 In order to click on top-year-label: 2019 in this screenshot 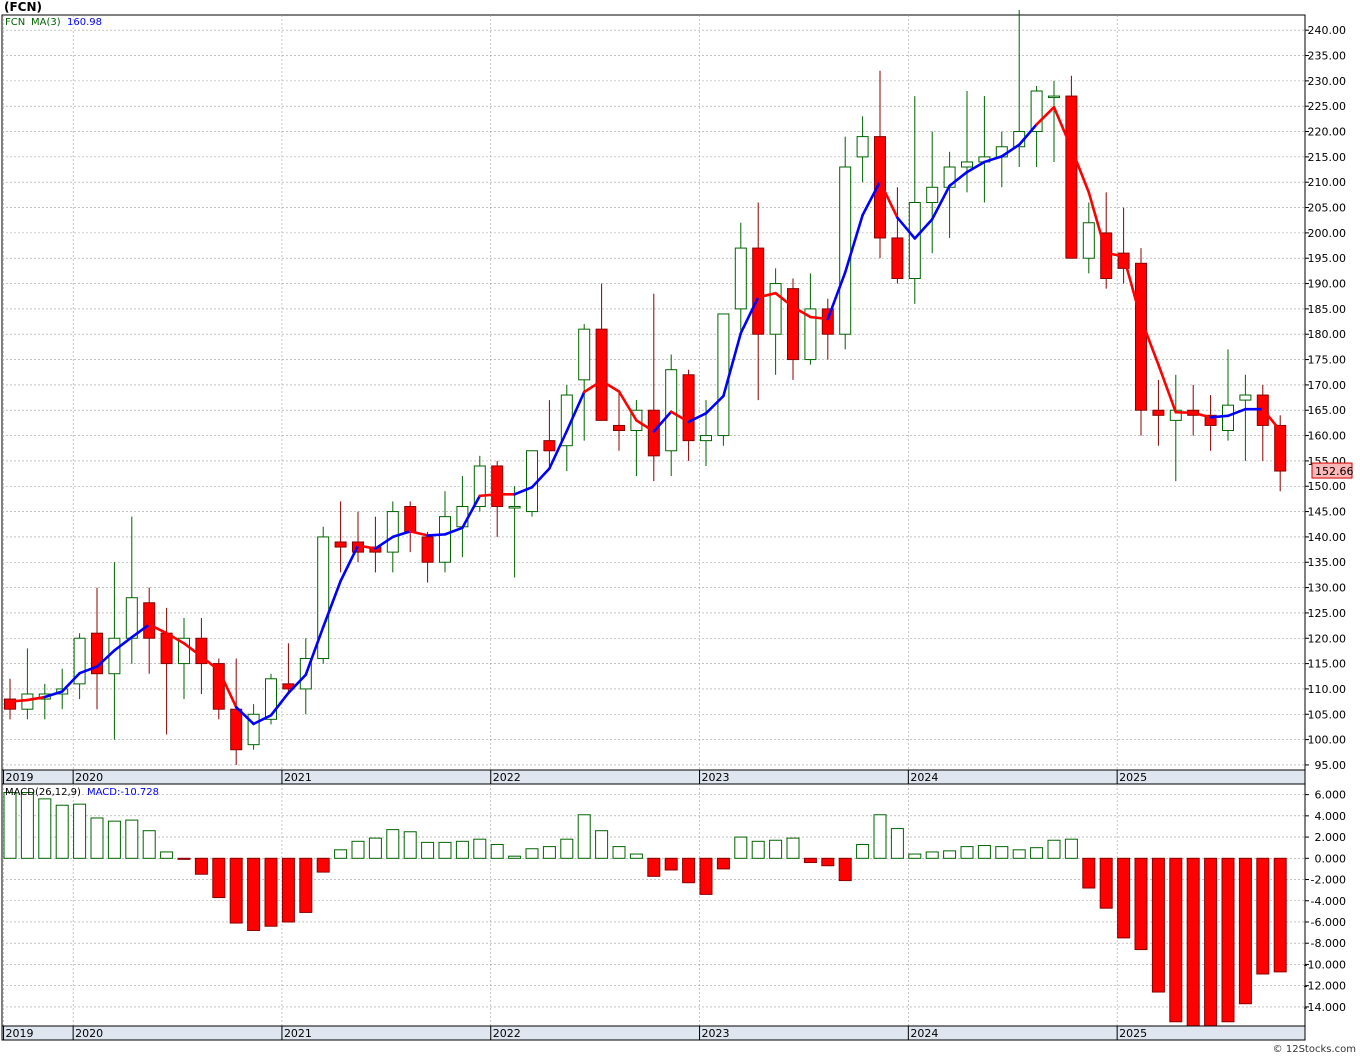, I will do `click(20, 777)`.